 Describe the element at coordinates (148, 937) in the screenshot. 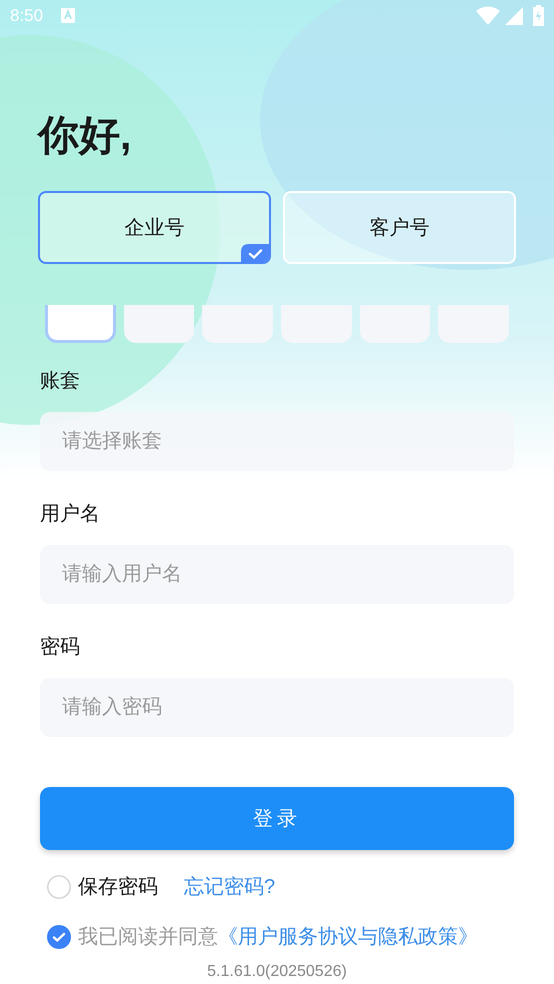

I see `agreement-text: 我已阅读并同意` at that location.